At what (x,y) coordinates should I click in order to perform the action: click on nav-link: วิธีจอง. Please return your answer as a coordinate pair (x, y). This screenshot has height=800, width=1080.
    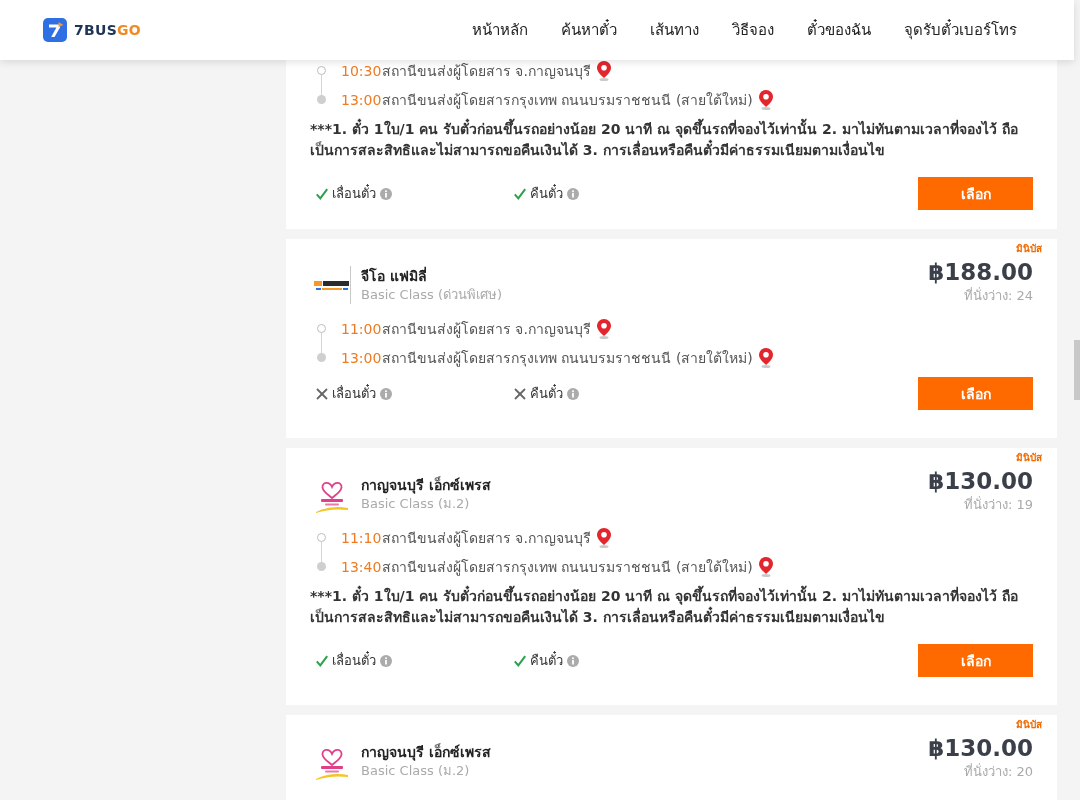
    Looking at the image, I should click on (753, 30).